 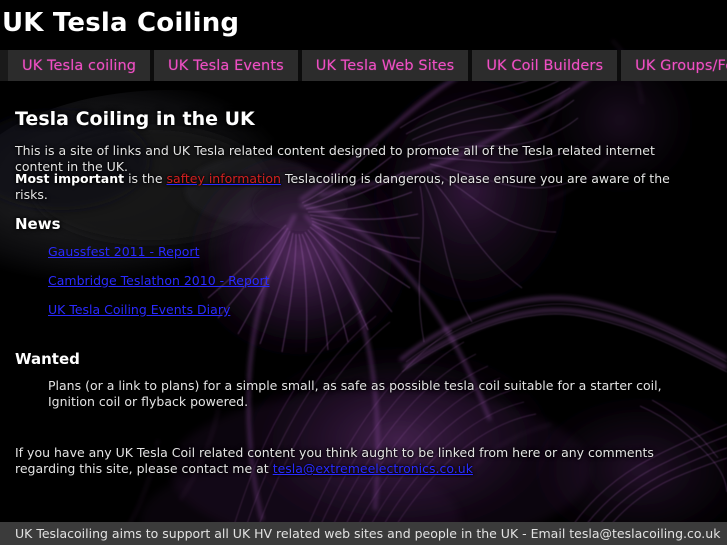 I want to click on wanted-heading: Wanted, so click(x=47, y=359).